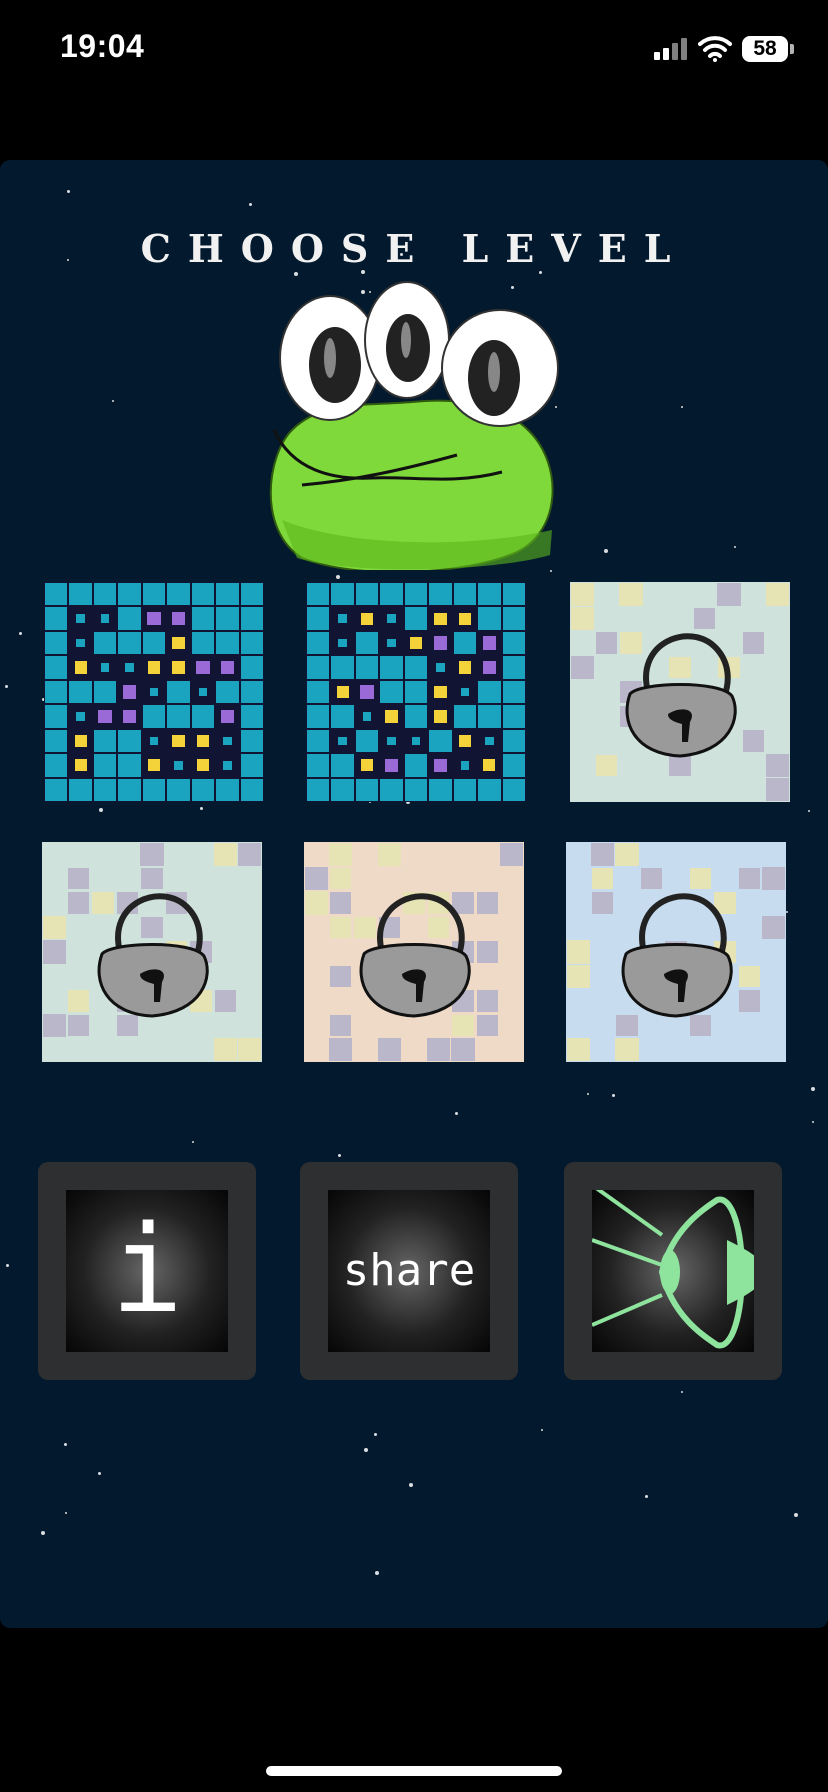 The height and width of the screenshot is (1792, 828). I want to click on level-1-tile, so click(154, 692).